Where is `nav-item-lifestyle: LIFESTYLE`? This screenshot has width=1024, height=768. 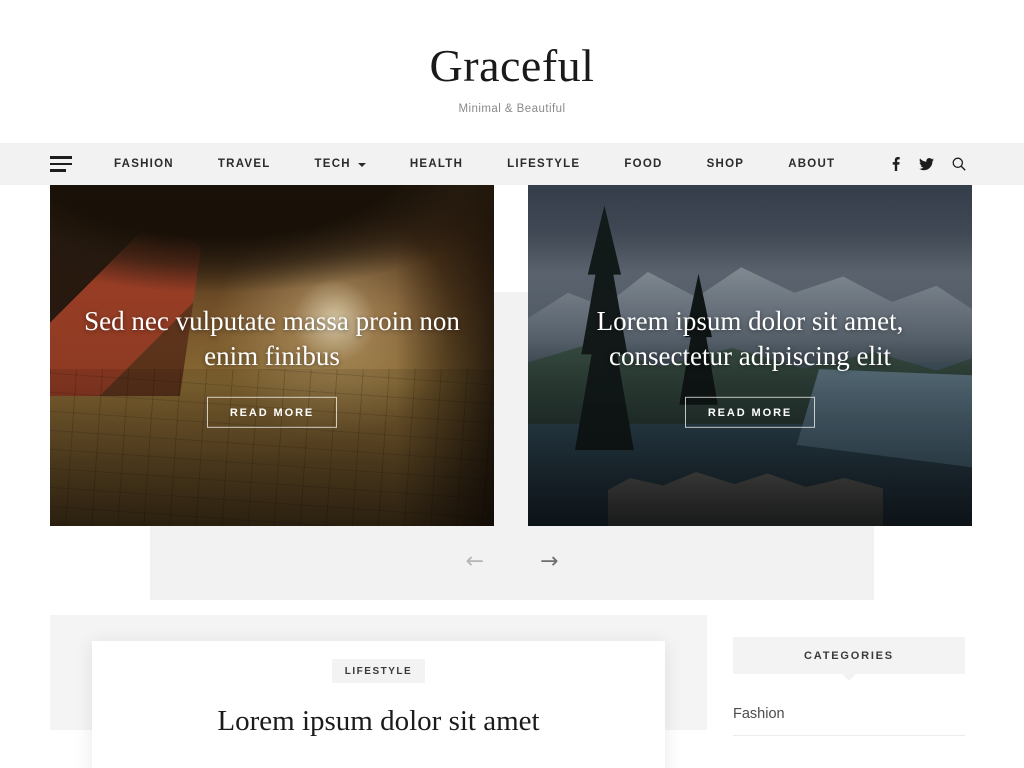
nav-item-lifestyle: LIFESTYLE is located at coordinates (543, 164).